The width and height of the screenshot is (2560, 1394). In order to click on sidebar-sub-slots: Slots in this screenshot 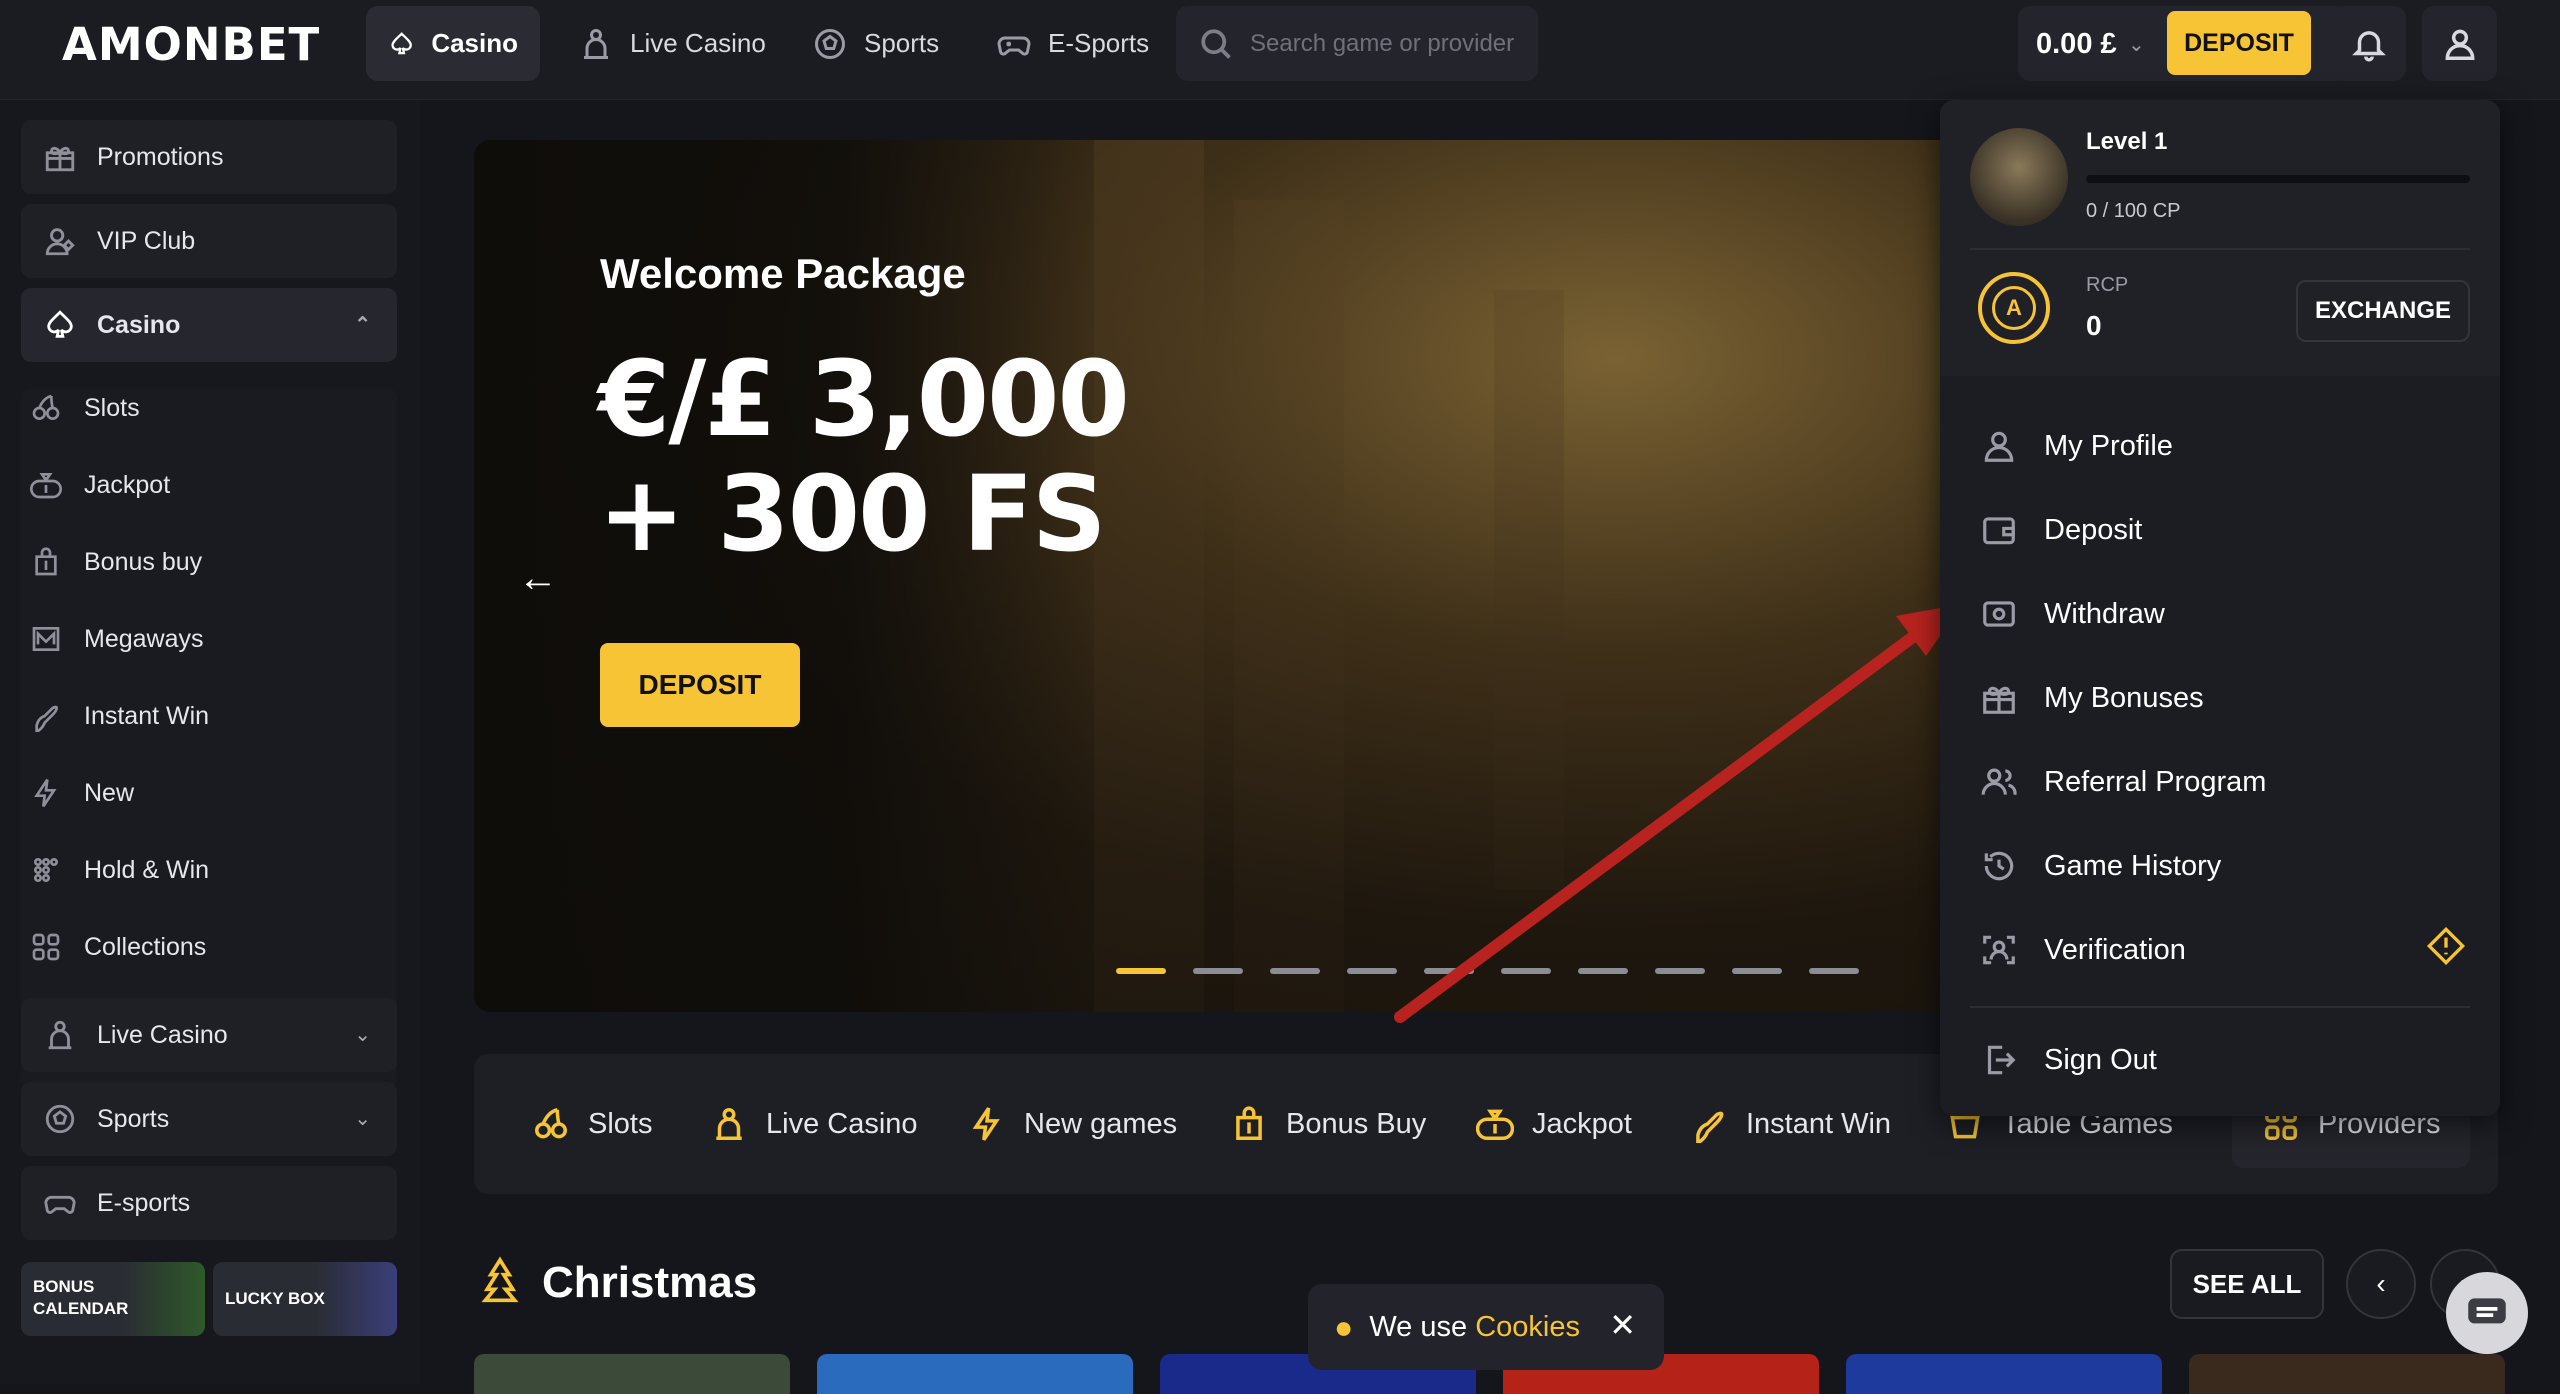, I will do `click(85, 408)`.